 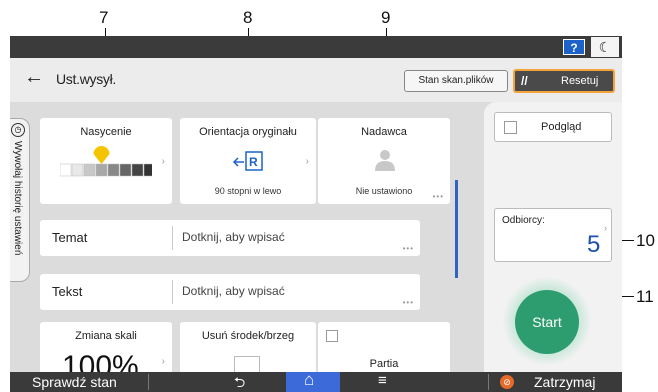 I want to click on page-title: Ust.wysył., so click(x=86, y=79).